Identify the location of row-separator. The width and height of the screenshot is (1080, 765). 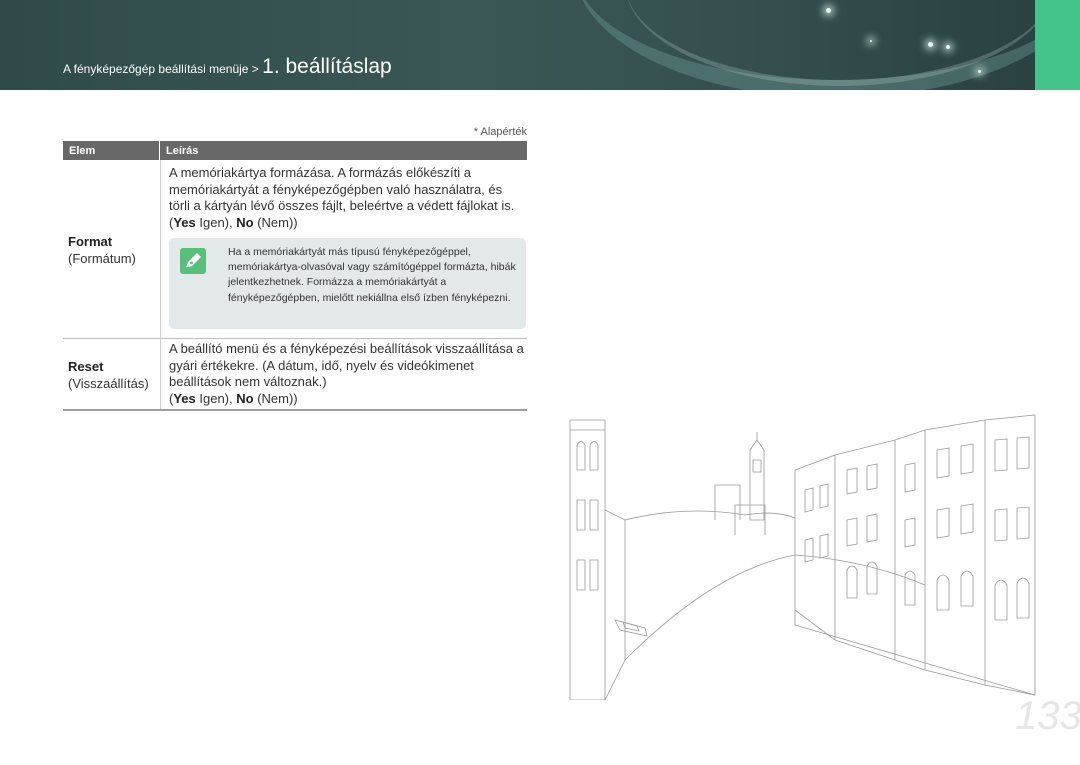
(295, 338).